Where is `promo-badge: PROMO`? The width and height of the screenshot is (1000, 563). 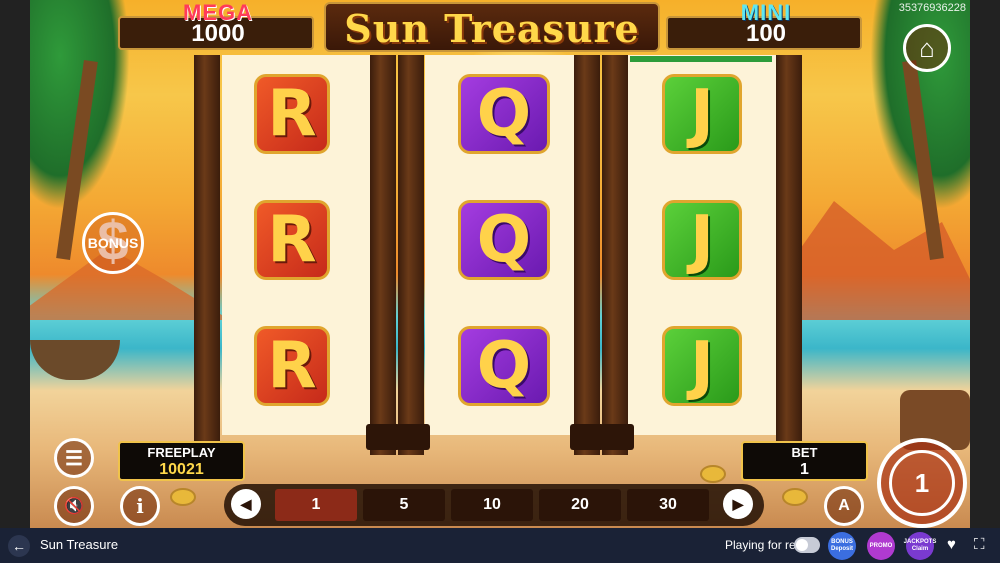
promo-badge: PROMO is located at coordinates (881, 546).